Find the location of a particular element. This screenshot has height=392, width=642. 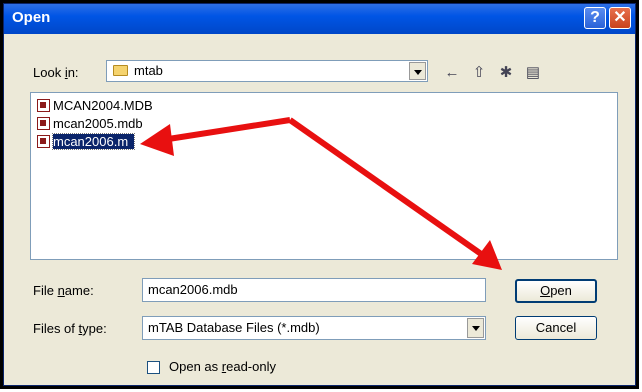

annotation-arrow-to-file is located at coordinates (226, 130).